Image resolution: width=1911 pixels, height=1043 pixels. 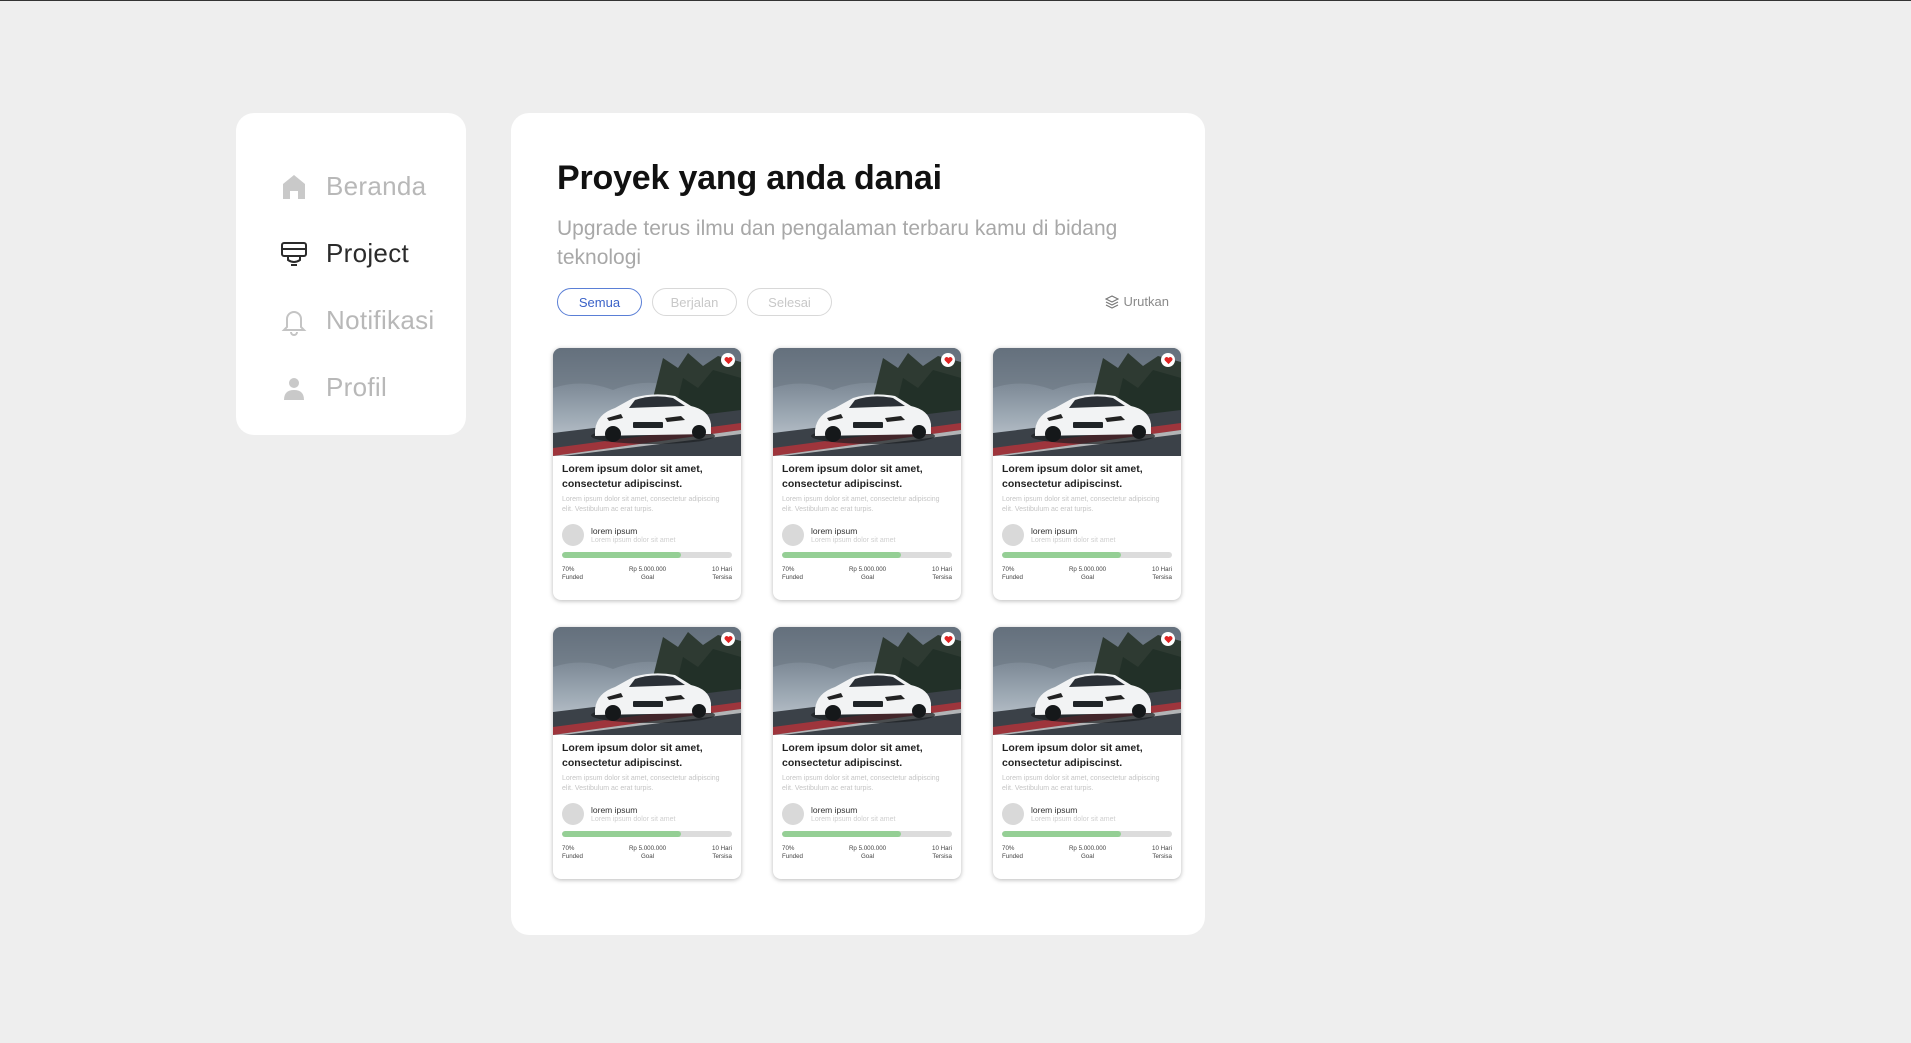 What do you see at coordinates (351, 387) in the screenshot?
I see `sidebar-item-profil: Profil` at bounding box center [351, 387].